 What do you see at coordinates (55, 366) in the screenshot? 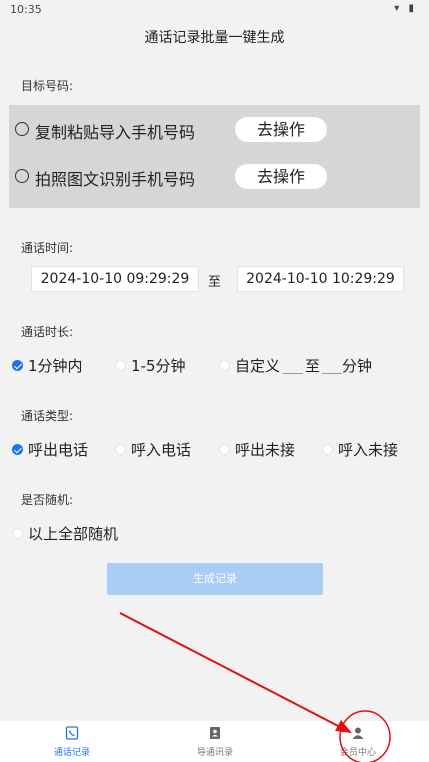
I see `duration-option-1min: 1分钟内` at bounding box center [55, 366].